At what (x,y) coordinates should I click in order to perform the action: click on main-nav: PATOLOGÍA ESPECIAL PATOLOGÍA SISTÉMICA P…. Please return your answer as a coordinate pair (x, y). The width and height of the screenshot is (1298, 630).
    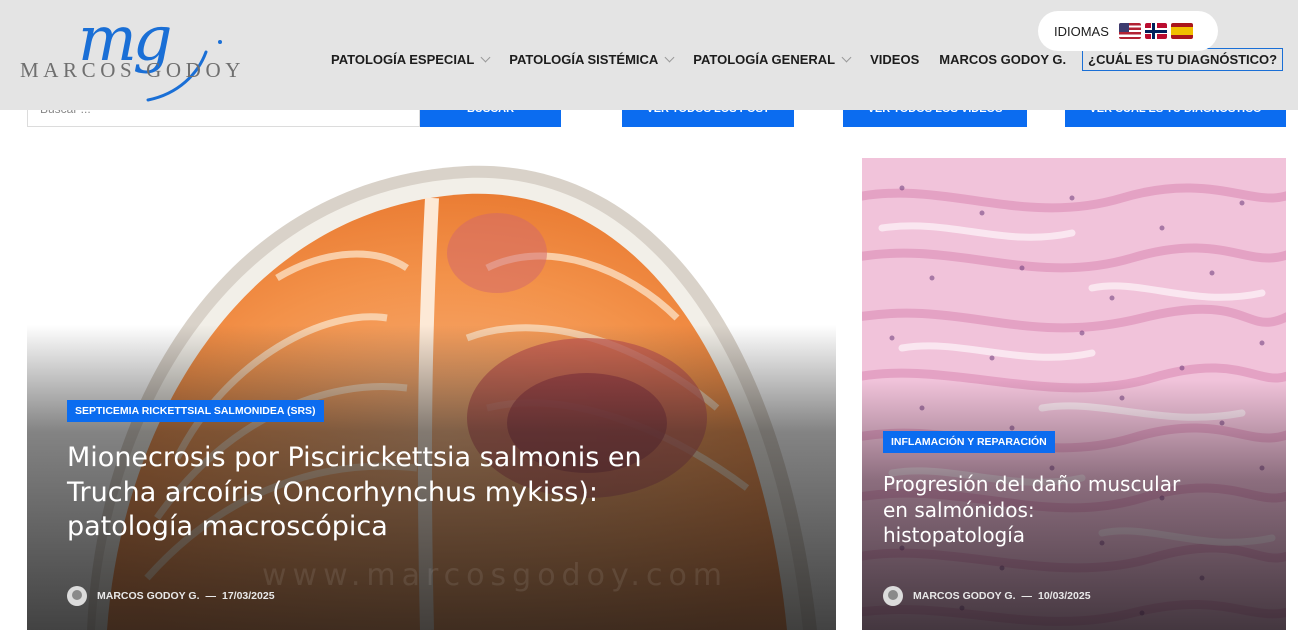
    Looking at the image, I should click on (807, 59).